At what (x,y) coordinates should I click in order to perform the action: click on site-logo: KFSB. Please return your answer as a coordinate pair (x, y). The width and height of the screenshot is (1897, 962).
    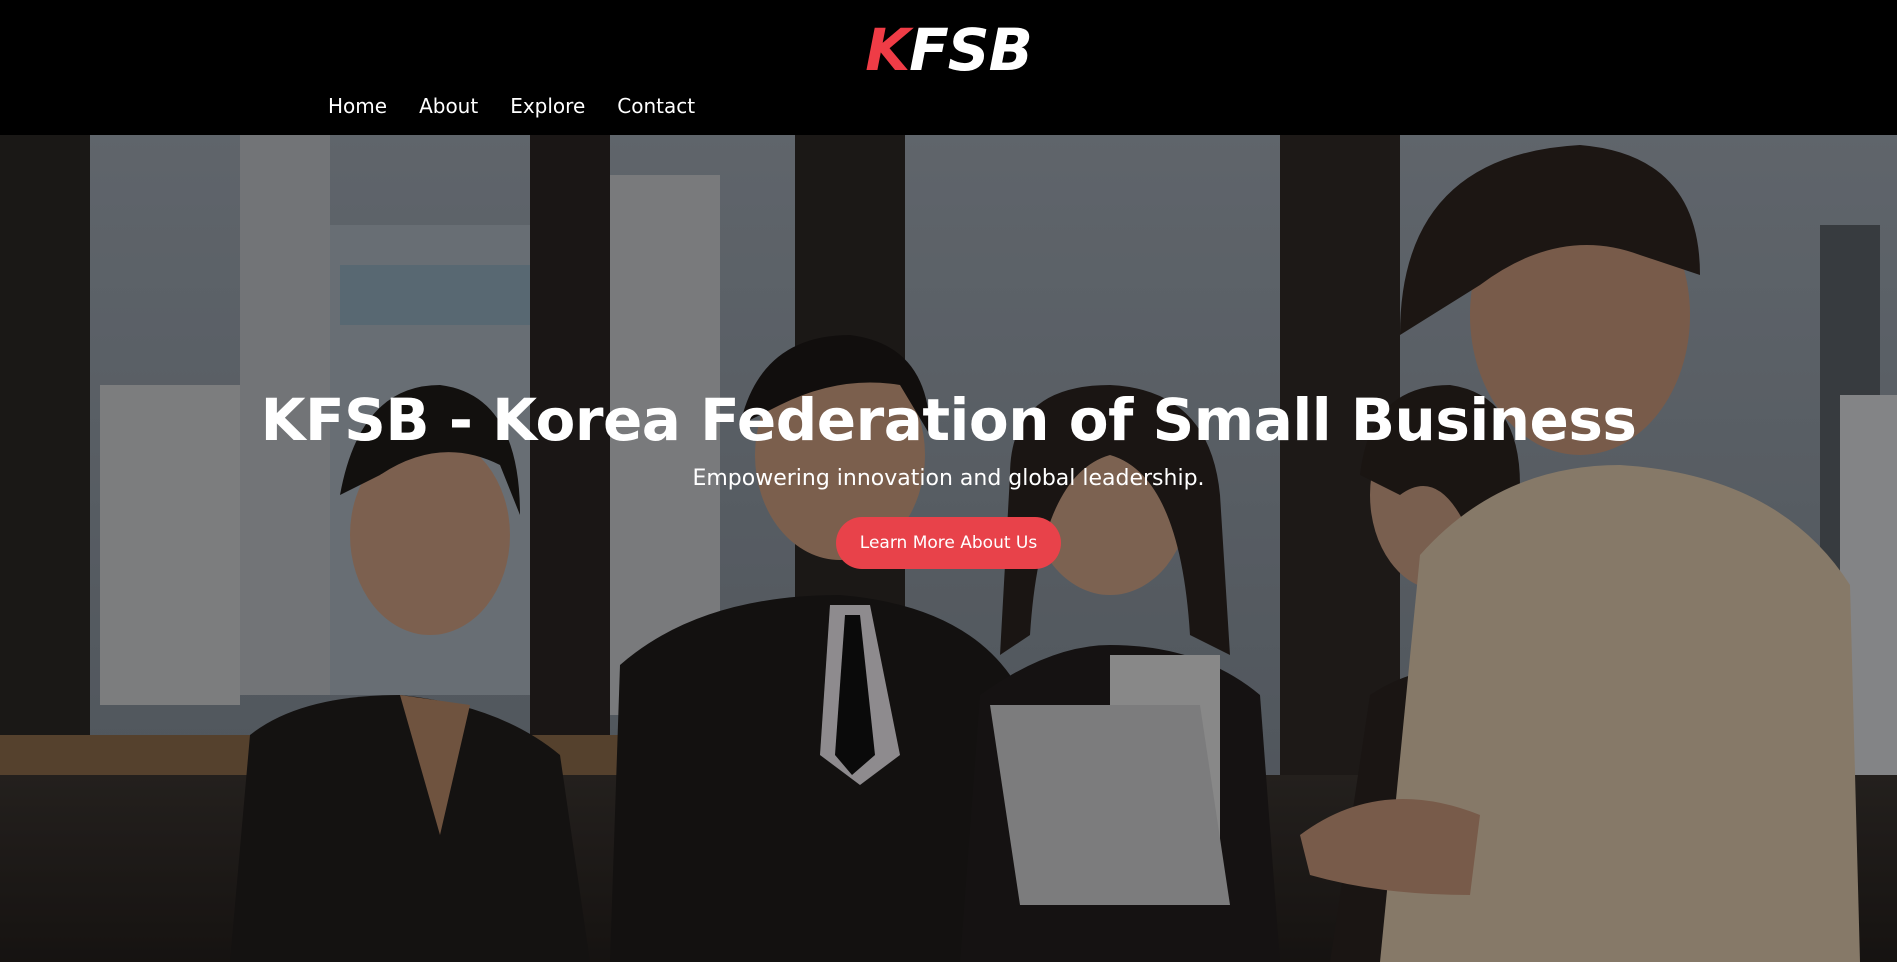
    Looking at the image, I should click on (948, 50).